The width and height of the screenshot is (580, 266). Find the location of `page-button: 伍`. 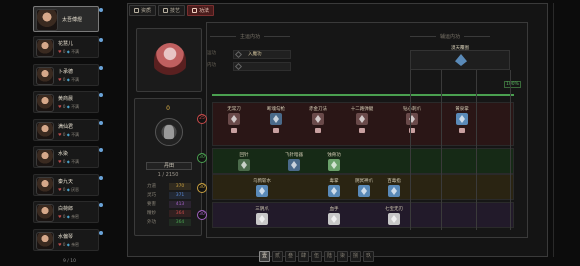

page-button: 伍 is located at coordinates (316, 256).